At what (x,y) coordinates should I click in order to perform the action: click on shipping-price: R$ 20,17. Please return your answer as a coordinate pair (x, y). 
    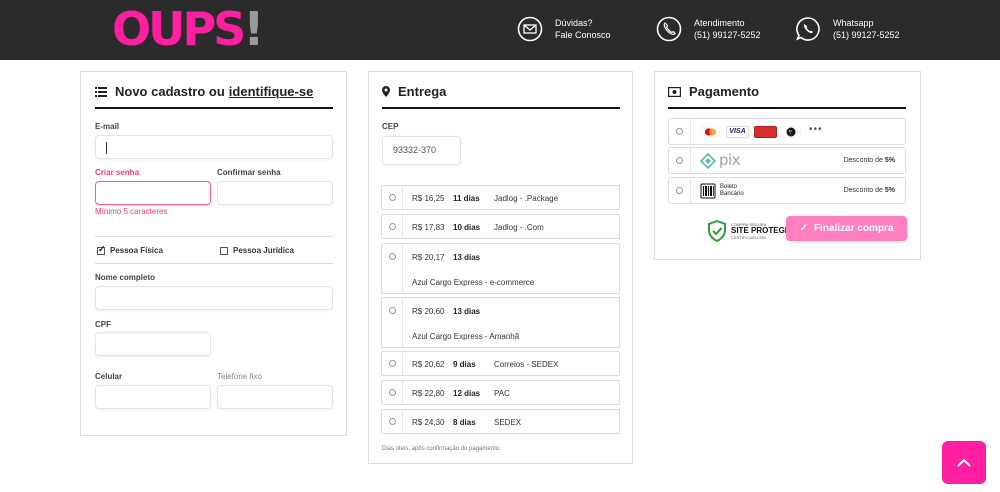
    Looking at the image, I should click on (428, 257).